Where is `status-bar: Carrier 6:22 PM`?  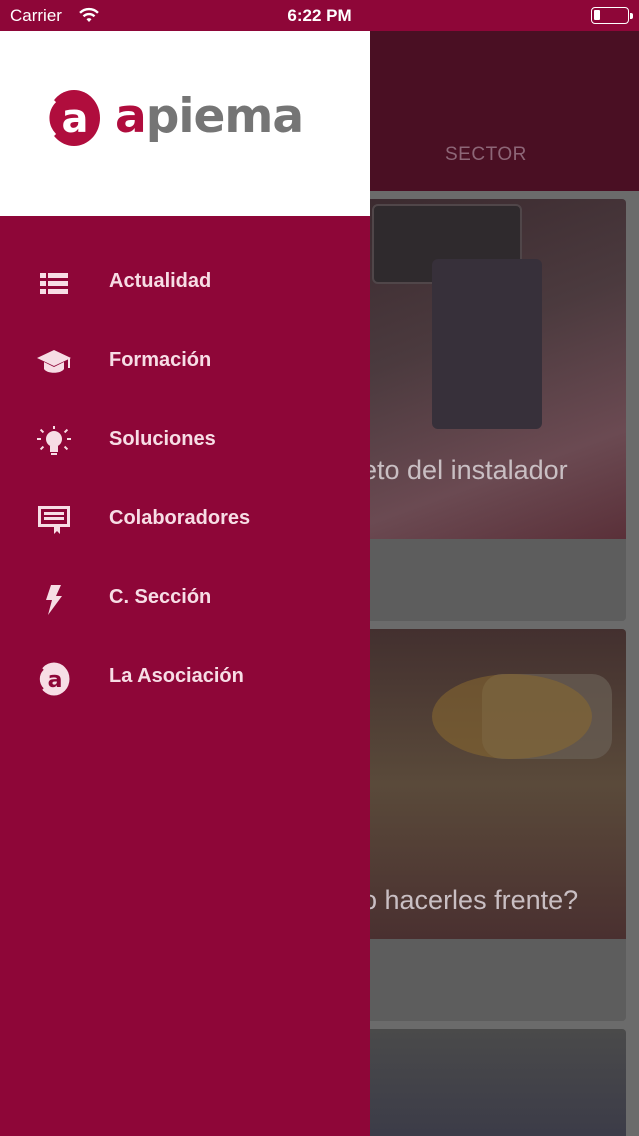
status-bar: Carrier 6:22 PM is located at coordinates (319, 15).